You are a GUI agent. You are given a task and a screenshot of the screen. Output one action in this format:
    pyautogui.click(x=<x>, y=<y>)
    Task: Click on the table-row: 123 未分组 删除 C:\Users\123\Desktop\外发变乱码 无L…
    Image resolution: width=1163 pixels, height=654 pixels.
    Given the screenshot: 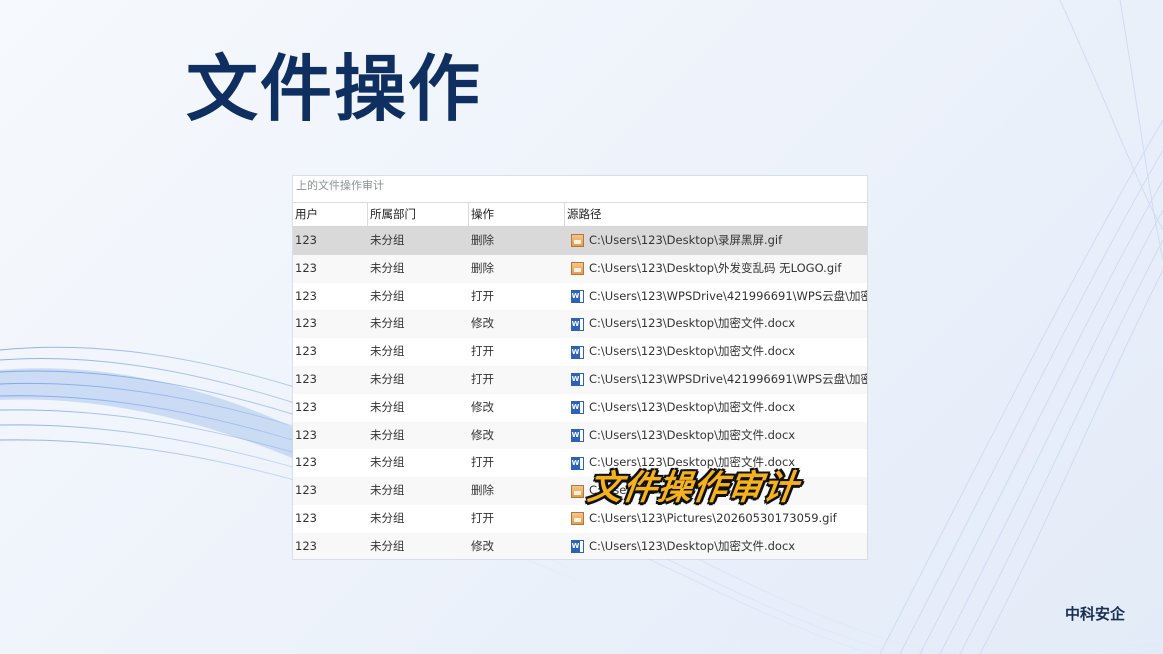 What is the action you would take?
    pyautogui.click(x=580, y=268)
    